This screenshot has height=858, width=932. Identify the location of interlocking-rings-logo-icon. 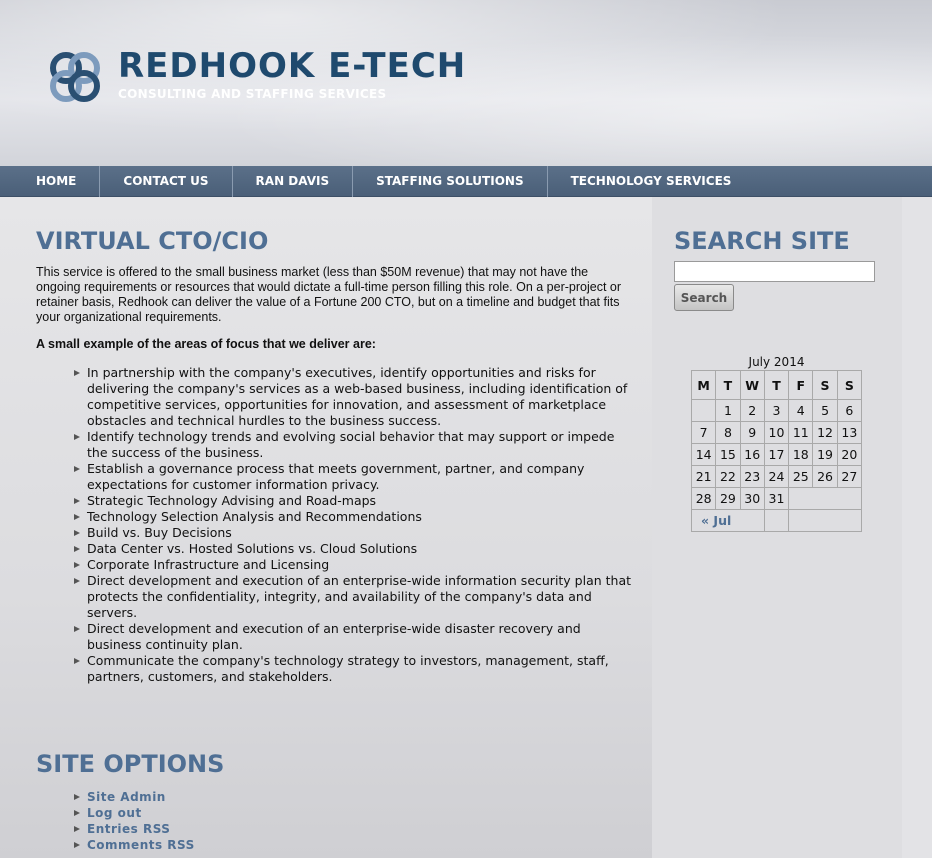
(75, 77).